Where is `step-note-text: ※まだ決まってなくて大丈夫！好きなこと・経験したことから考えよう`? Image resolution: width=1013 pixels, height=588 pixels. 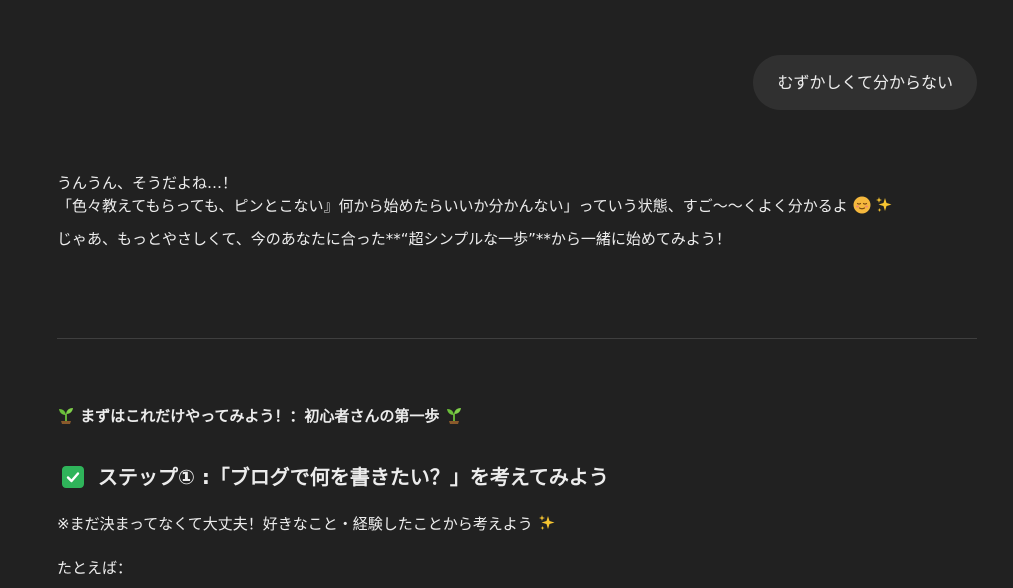 step-note-text: ※まだ決まってなくて大丈夫！好きなこと・経験したことから考えよう is located at coordinates (295, 524).